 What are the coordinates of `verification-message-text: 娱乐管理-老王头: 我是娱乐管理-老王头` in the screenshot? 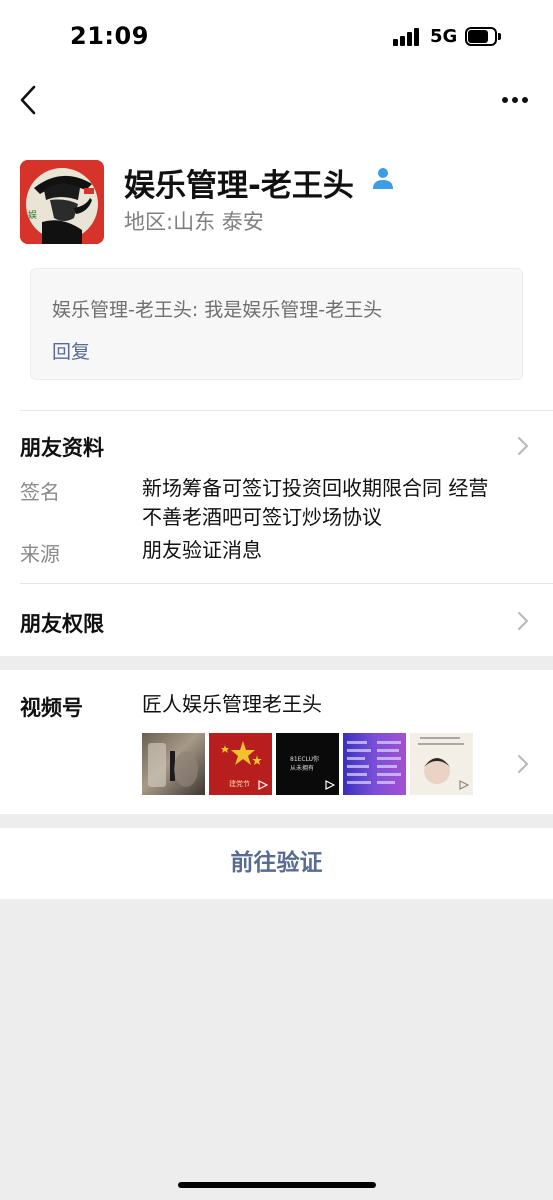 It's located at (217, 310).